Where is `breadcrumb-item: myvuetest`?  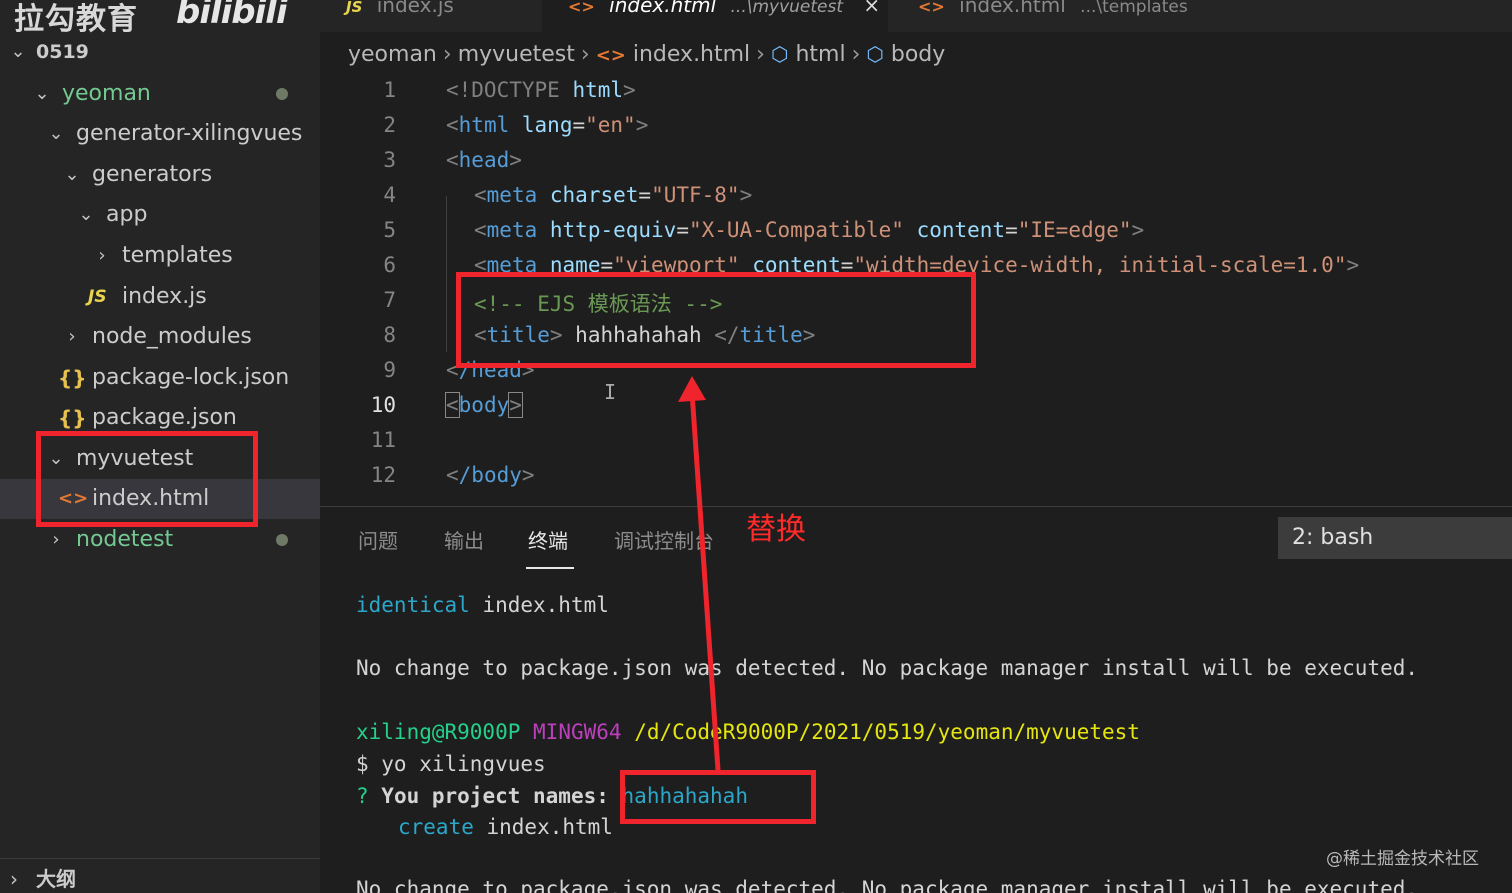
breadcrumb-item: myvuetest is located at coordinates (516, 54).